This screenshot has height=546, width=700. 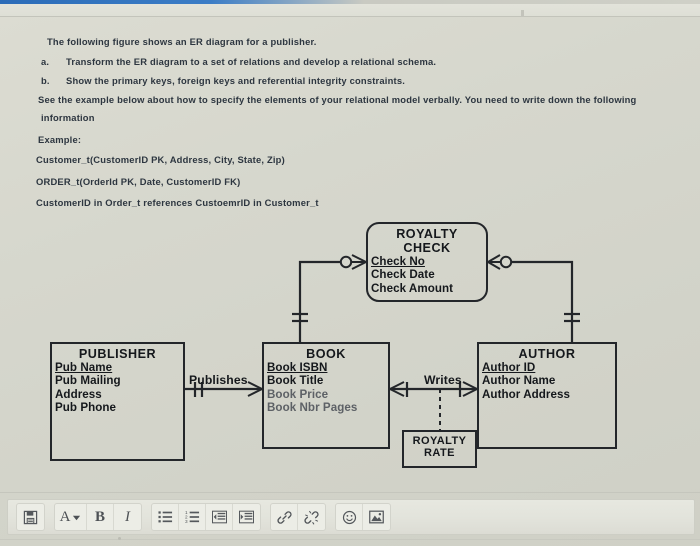 I want to click on toolbar-group-lists: 123, so click(x=206, y=517).